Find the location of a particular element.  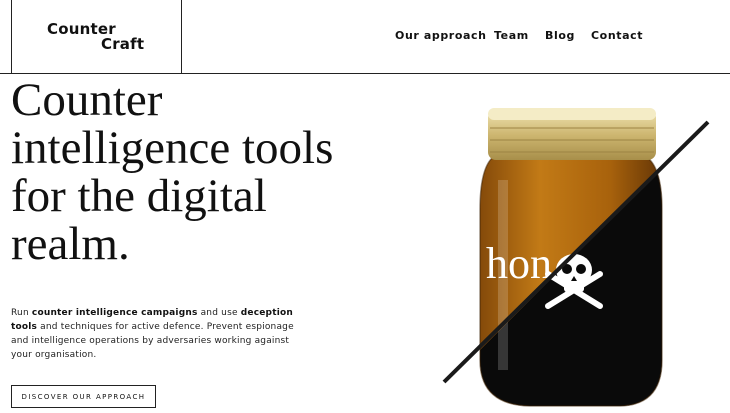

hero-text-part: Run is located at coordinates (21, 313).